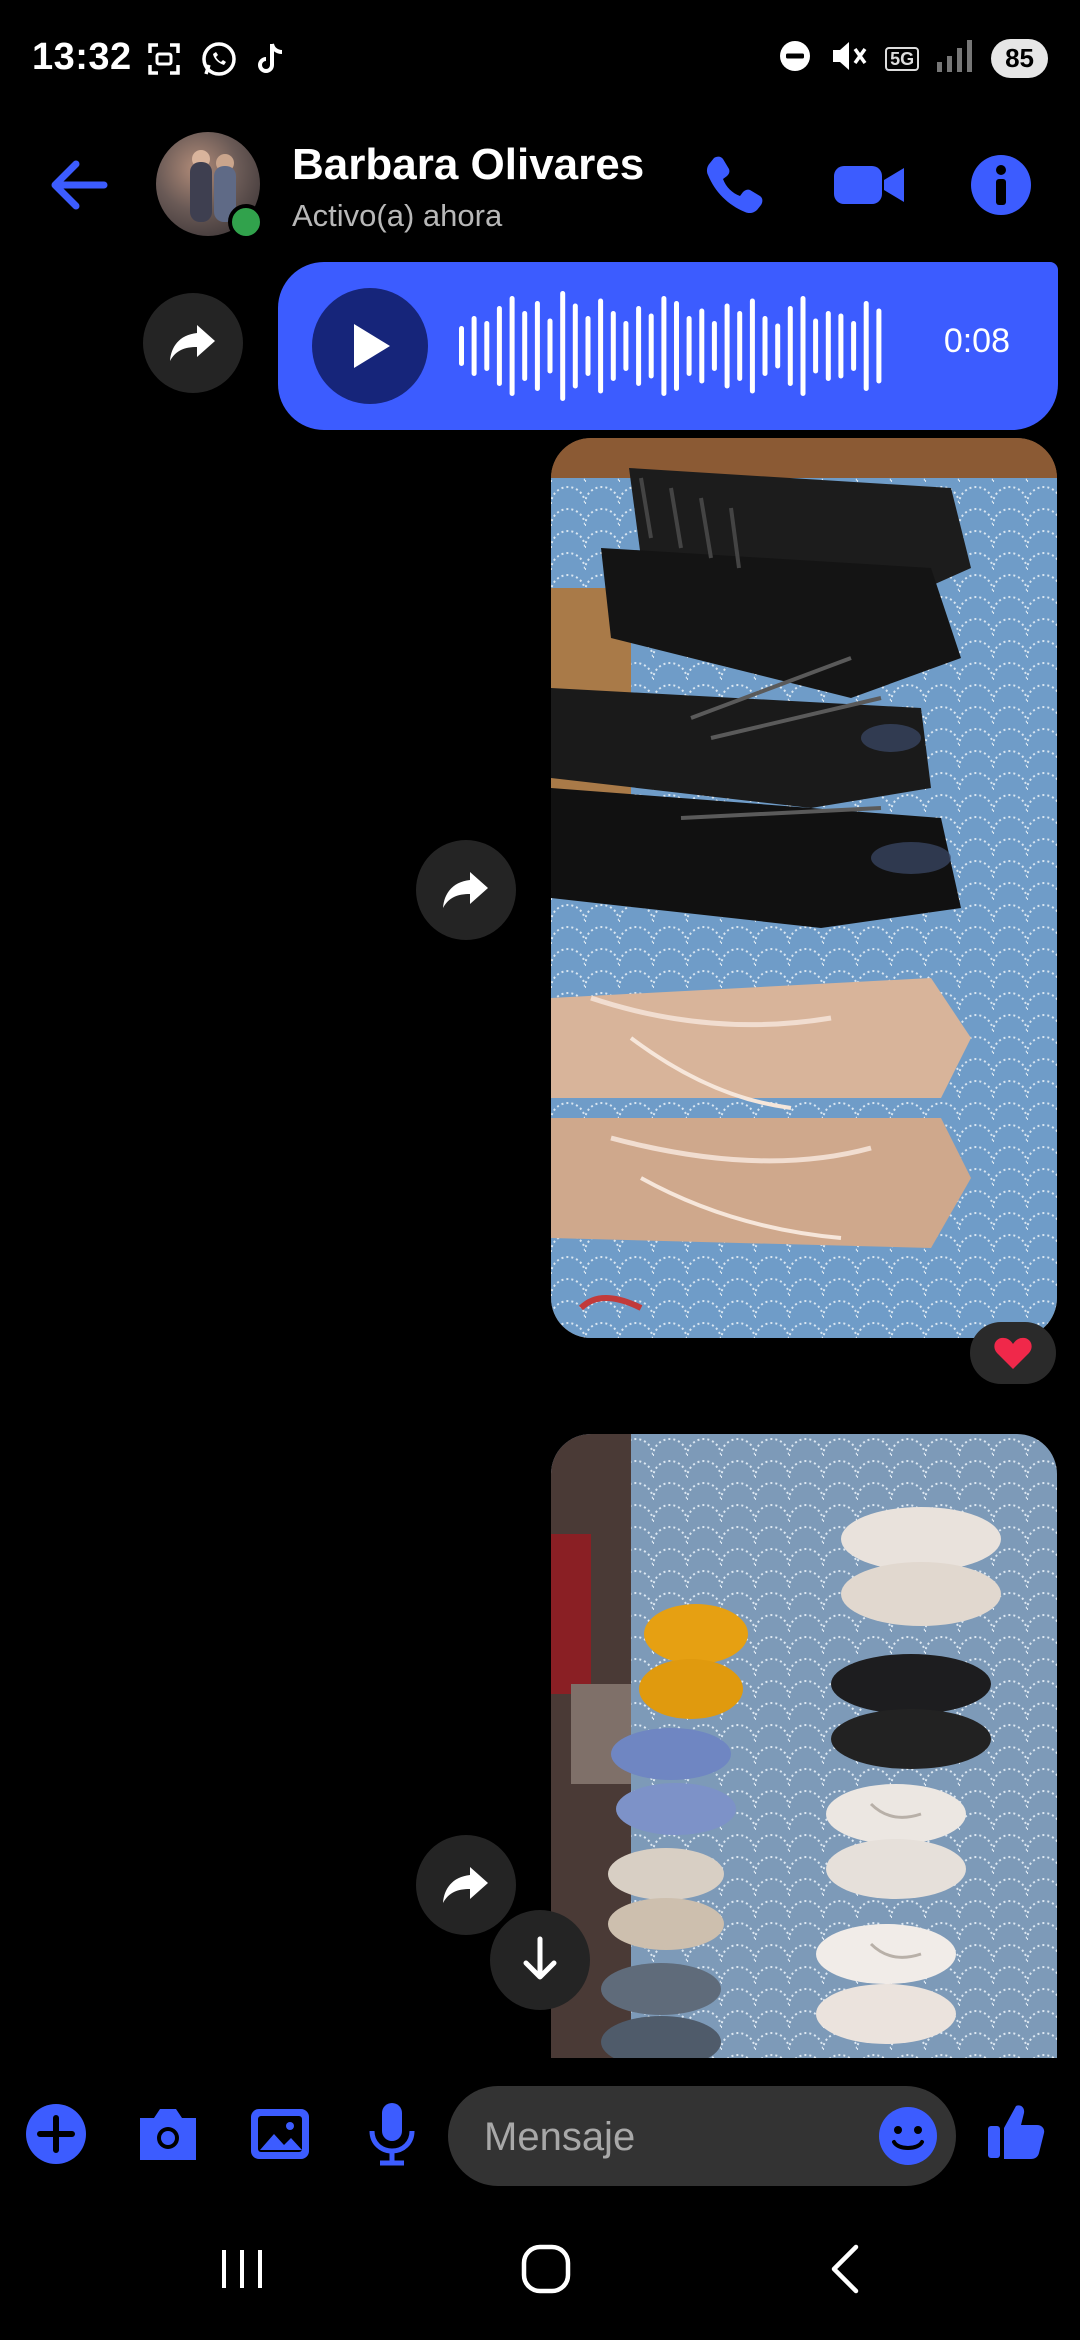  I want to click on screenshot-icon, so click(164, 61).